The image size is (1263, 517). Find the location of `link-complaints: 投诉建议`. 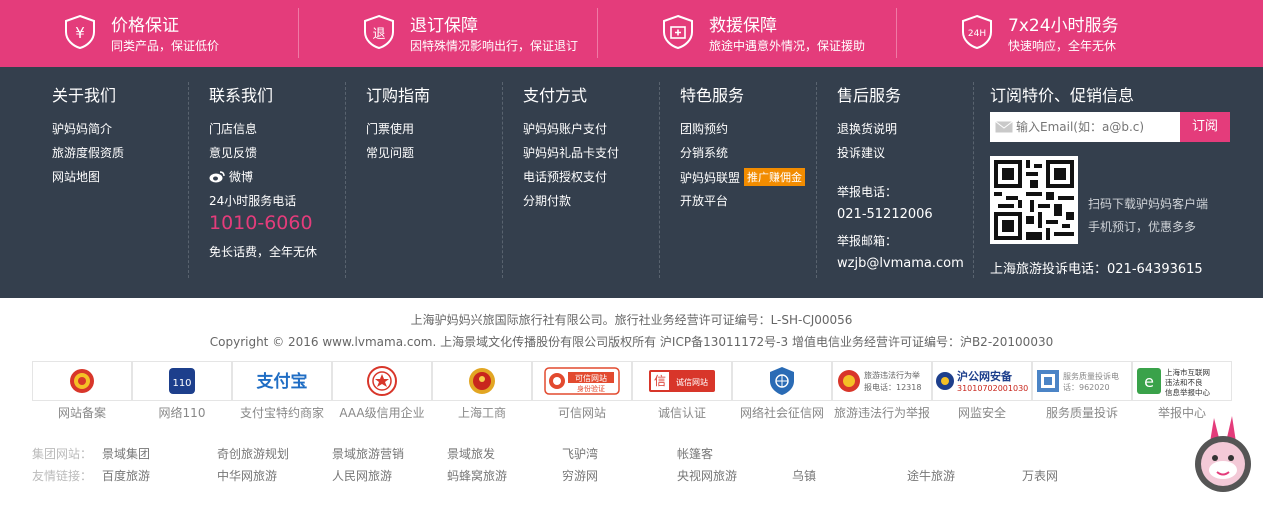

link-complaints: 投诉建议 is located at coordinates (861, 152).